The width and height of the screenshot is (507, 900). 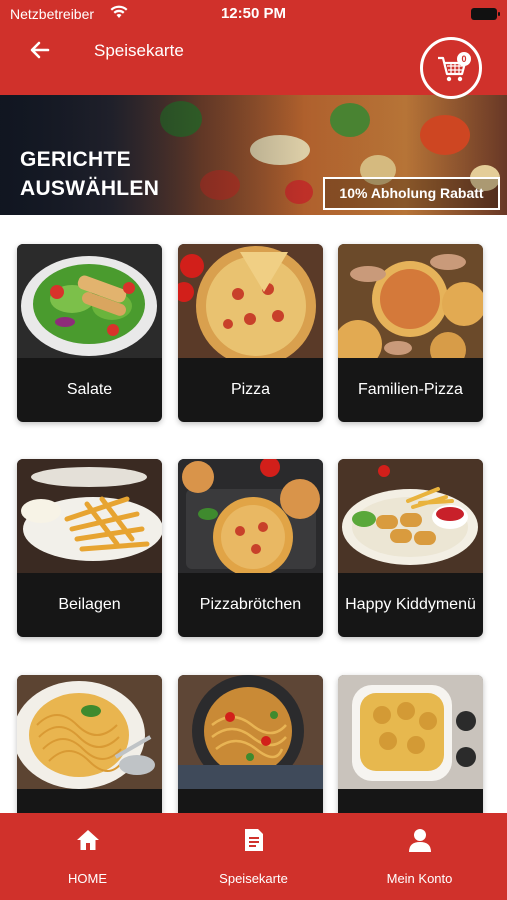 I want to click on category-card-beilagen: Beilagen, so click(x=89, y=548).